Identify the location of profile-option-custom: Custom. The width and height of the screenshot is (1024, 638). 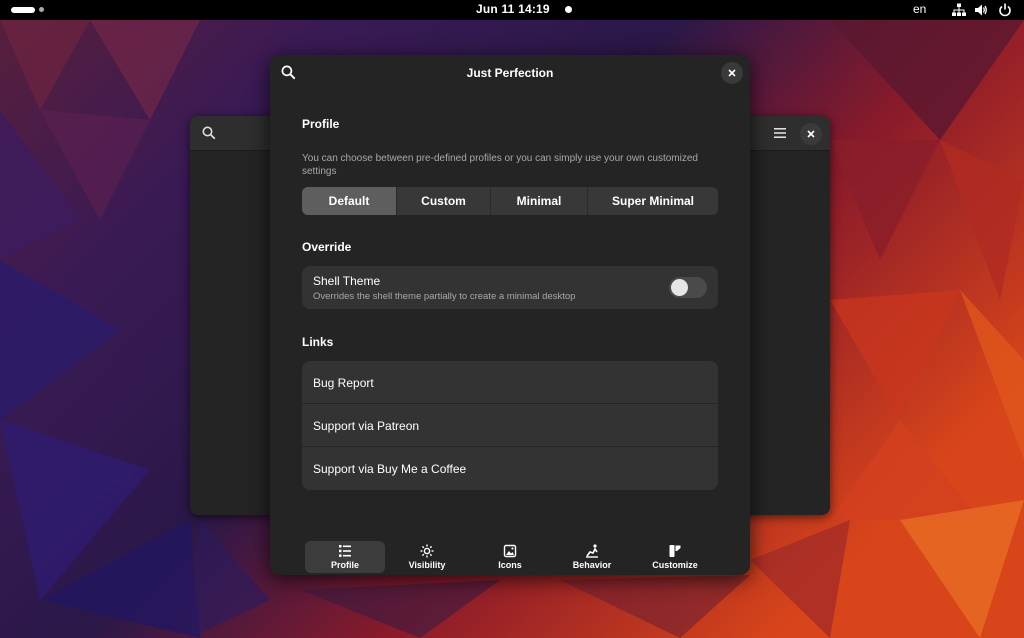
(444, 201).